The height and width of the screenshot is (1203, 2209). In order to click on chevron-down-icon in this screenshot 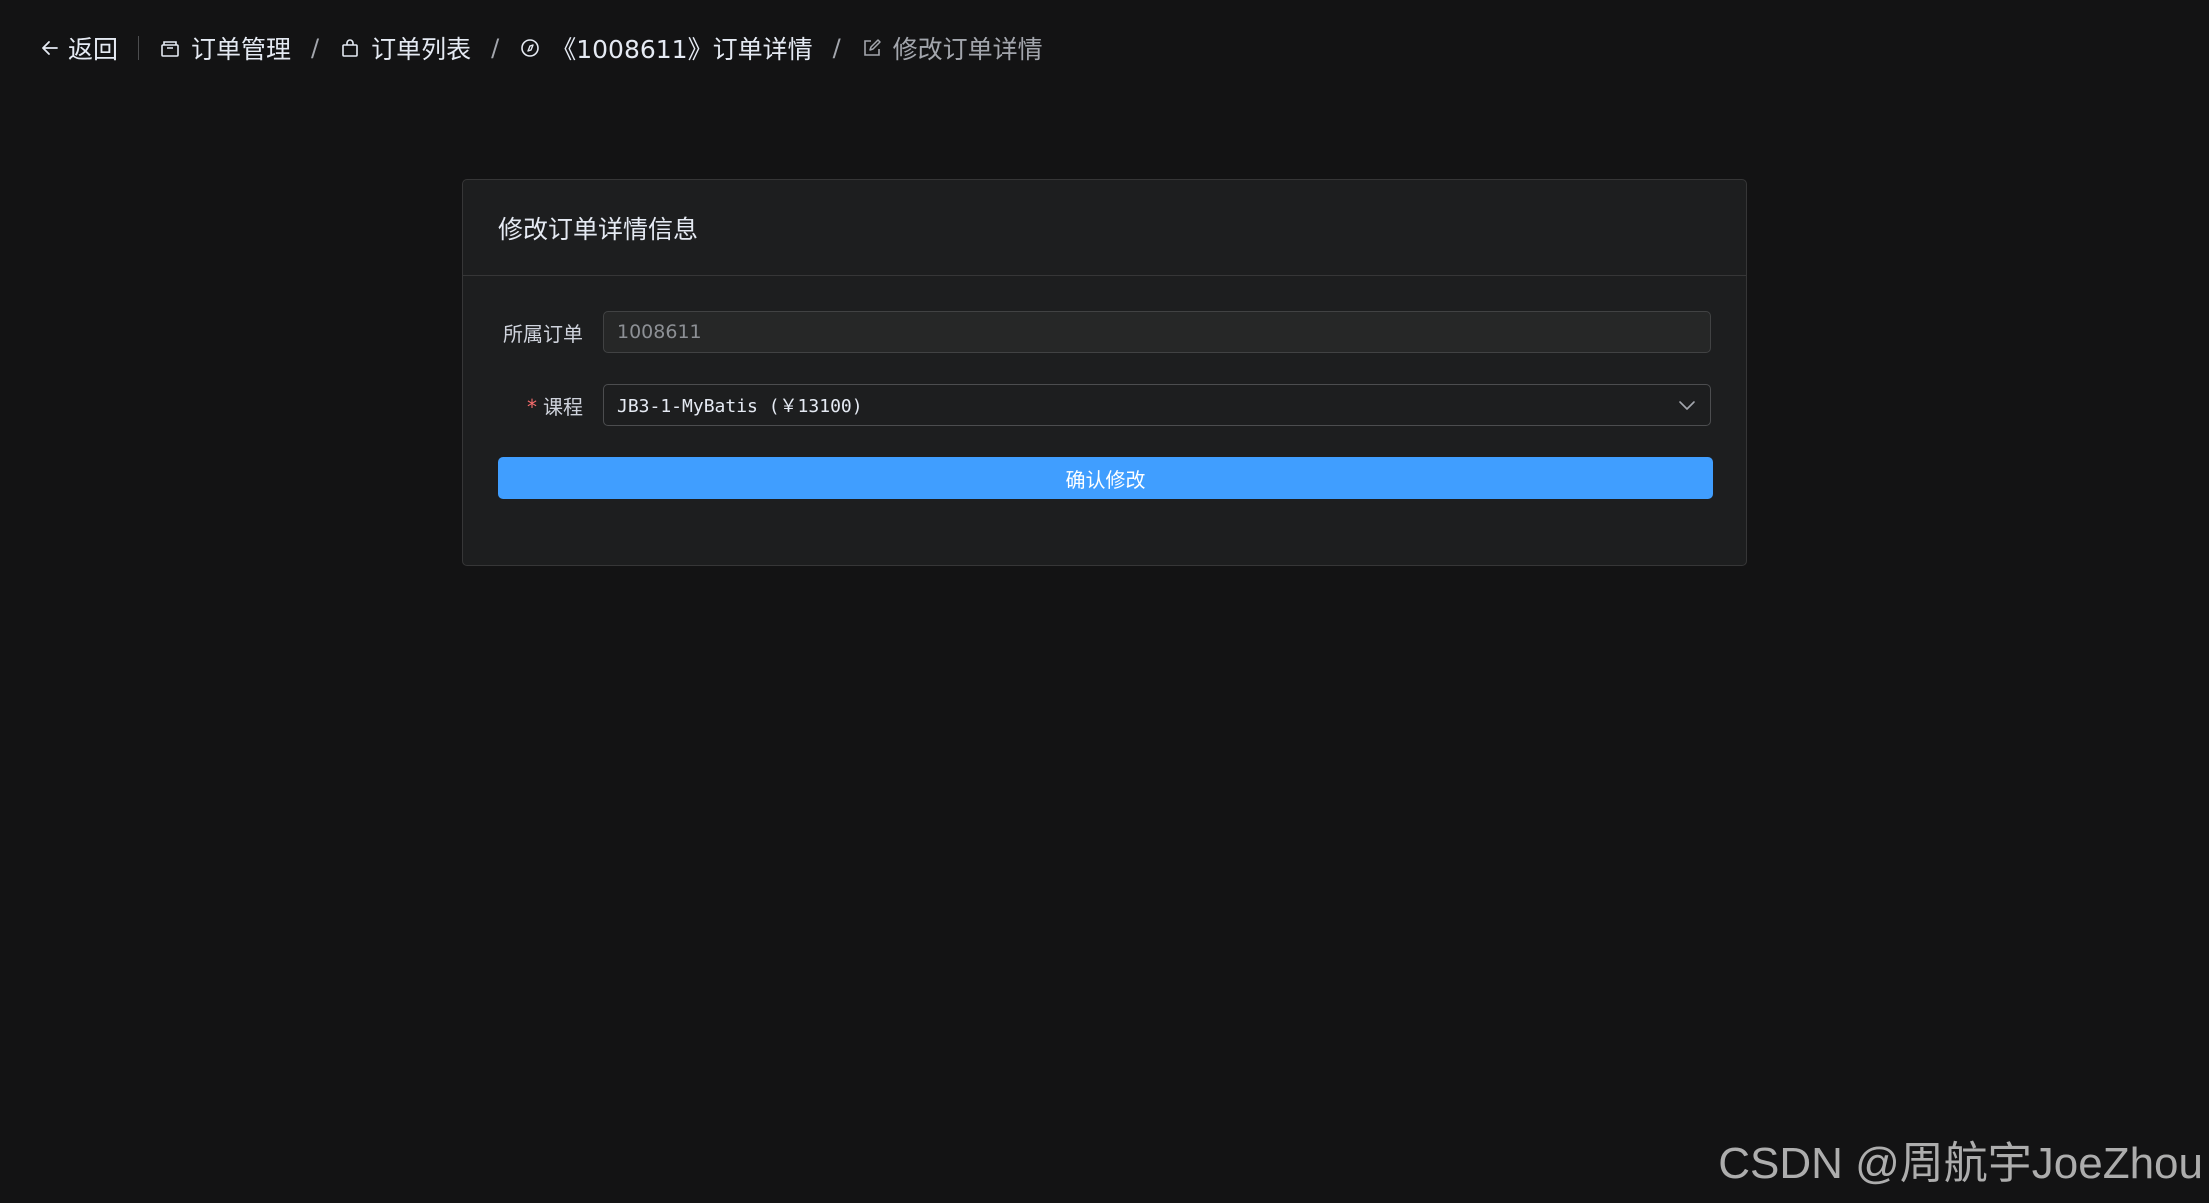, I will do `click(1687, 405)`.